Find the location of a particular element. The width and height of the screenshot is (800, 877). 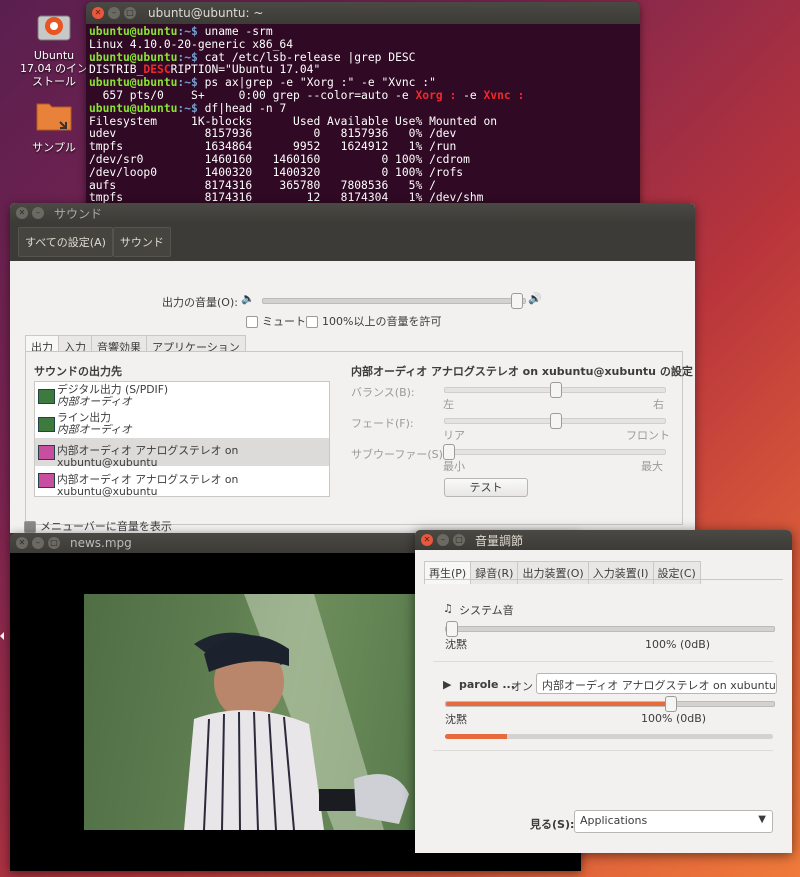

output-volume-label: 出力の音量(O): is located at coordinates (200, 302).